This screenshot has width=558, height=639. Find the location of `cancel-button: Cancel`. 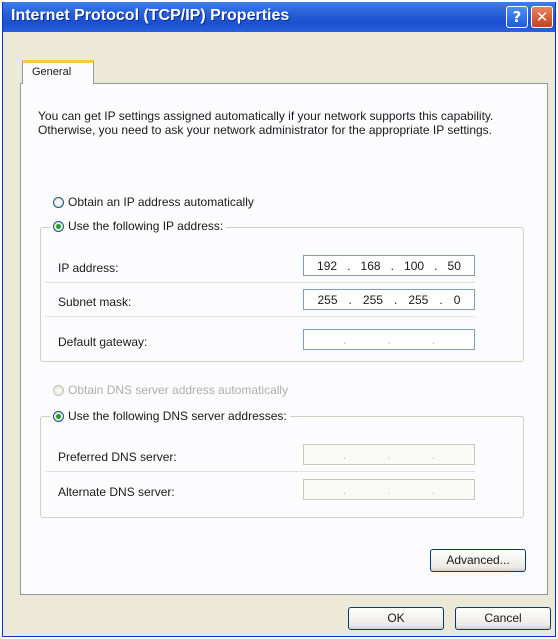

cancel-button: Cancel is located at coordinates (503, 618).